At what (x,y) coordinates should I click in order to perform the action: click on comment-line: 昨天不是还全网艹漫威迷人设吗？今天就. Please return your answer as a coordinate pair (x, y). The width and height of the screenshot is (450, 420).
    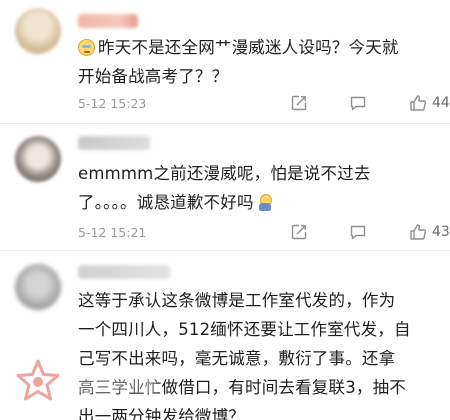
    Looking at the image, I should click on (255, 47).